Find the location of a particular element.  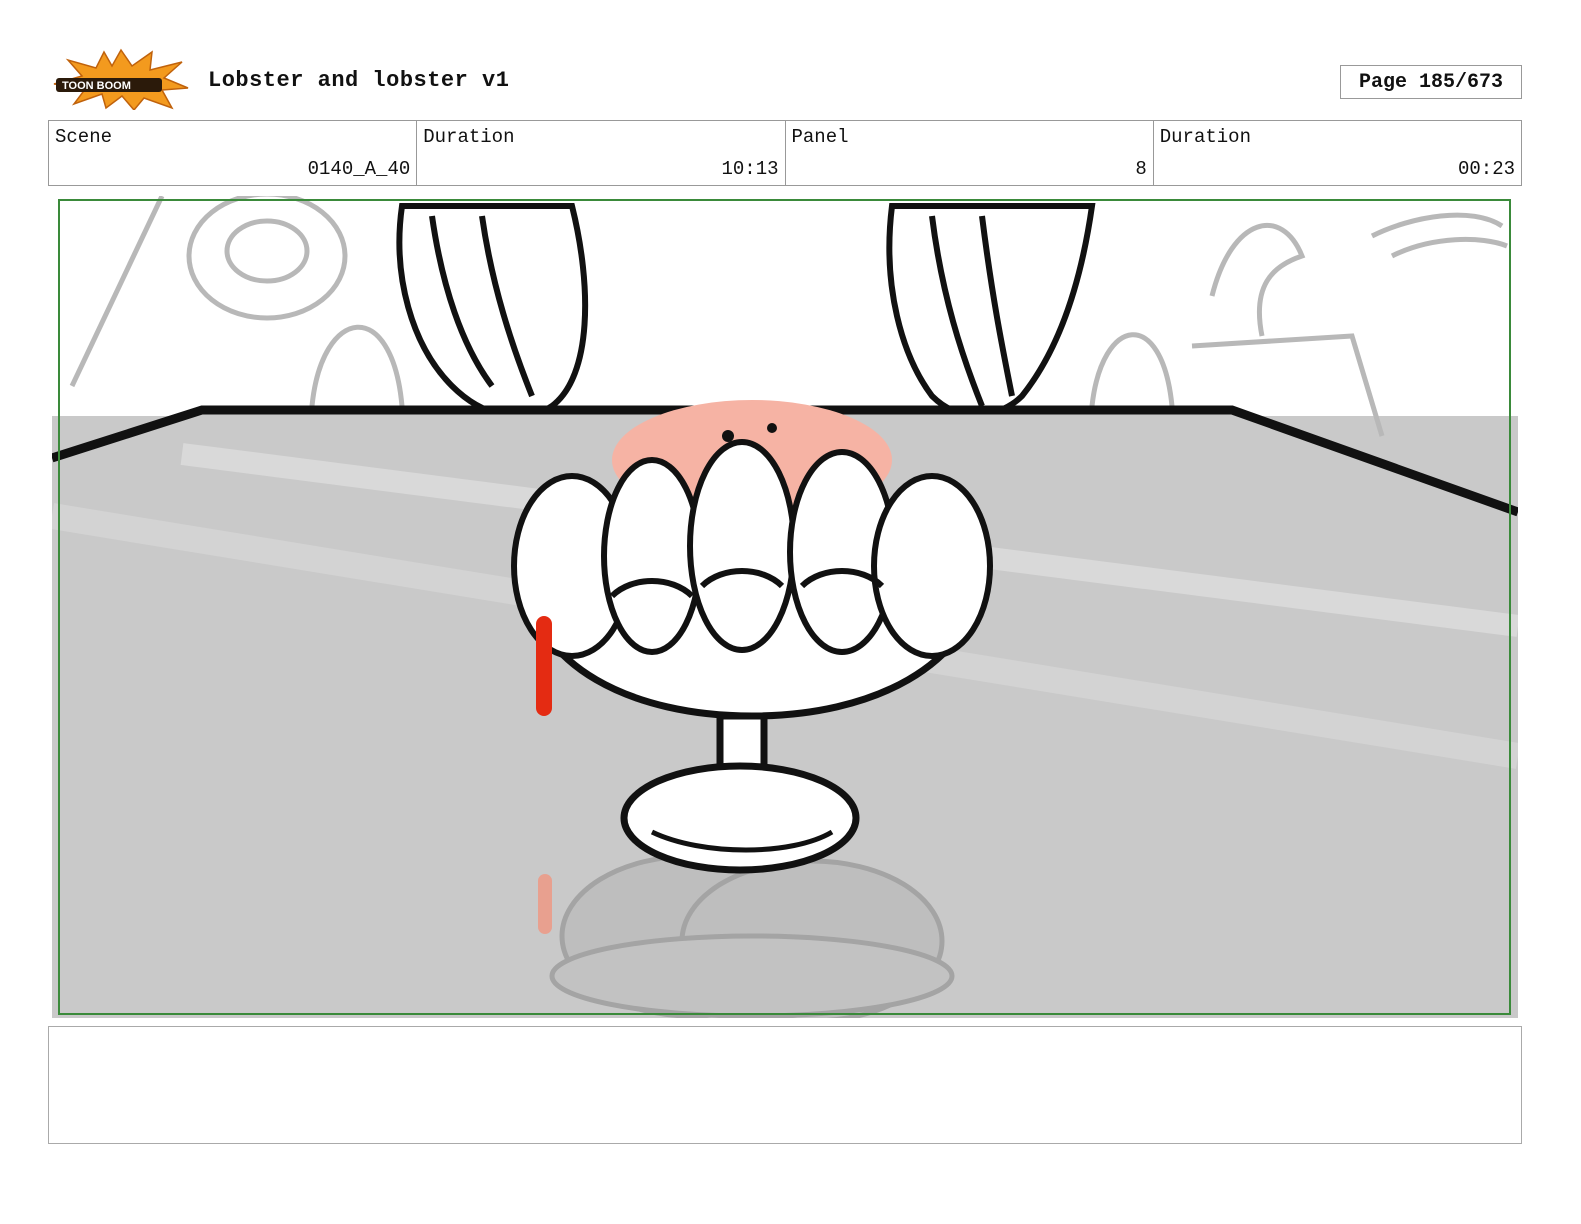

scene-label: Scene is located at coordinates (84, 137).